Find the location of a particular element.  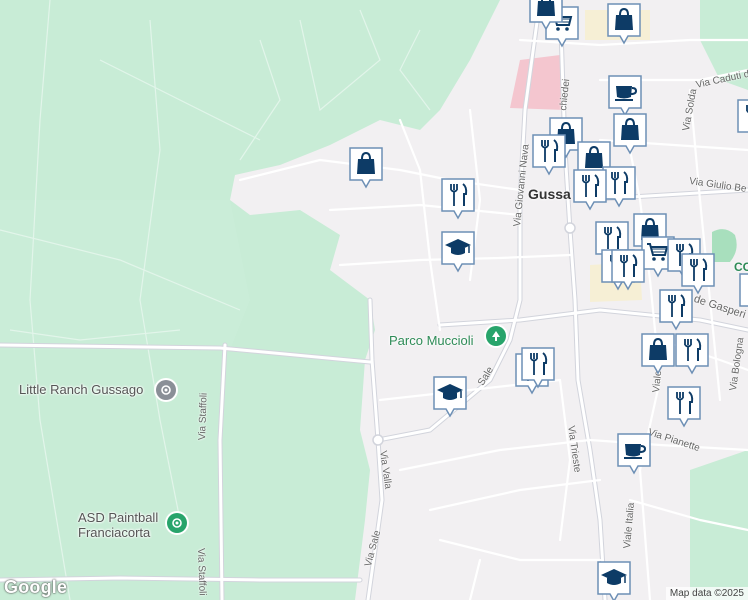

park-icon is located at coordinates (177, 523).